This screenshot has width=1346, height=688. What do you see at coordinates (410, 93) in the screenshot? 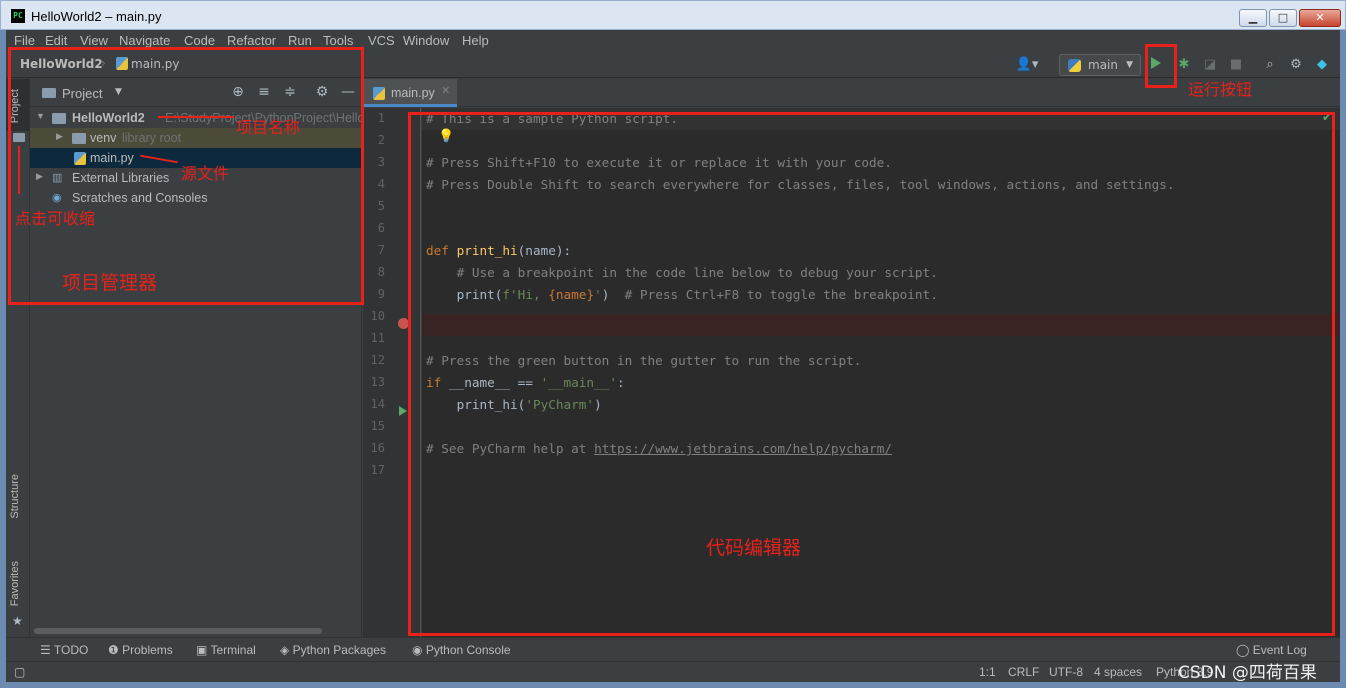
I see `tab-main-py: main.py ✕` at bounding box center [410, 93].